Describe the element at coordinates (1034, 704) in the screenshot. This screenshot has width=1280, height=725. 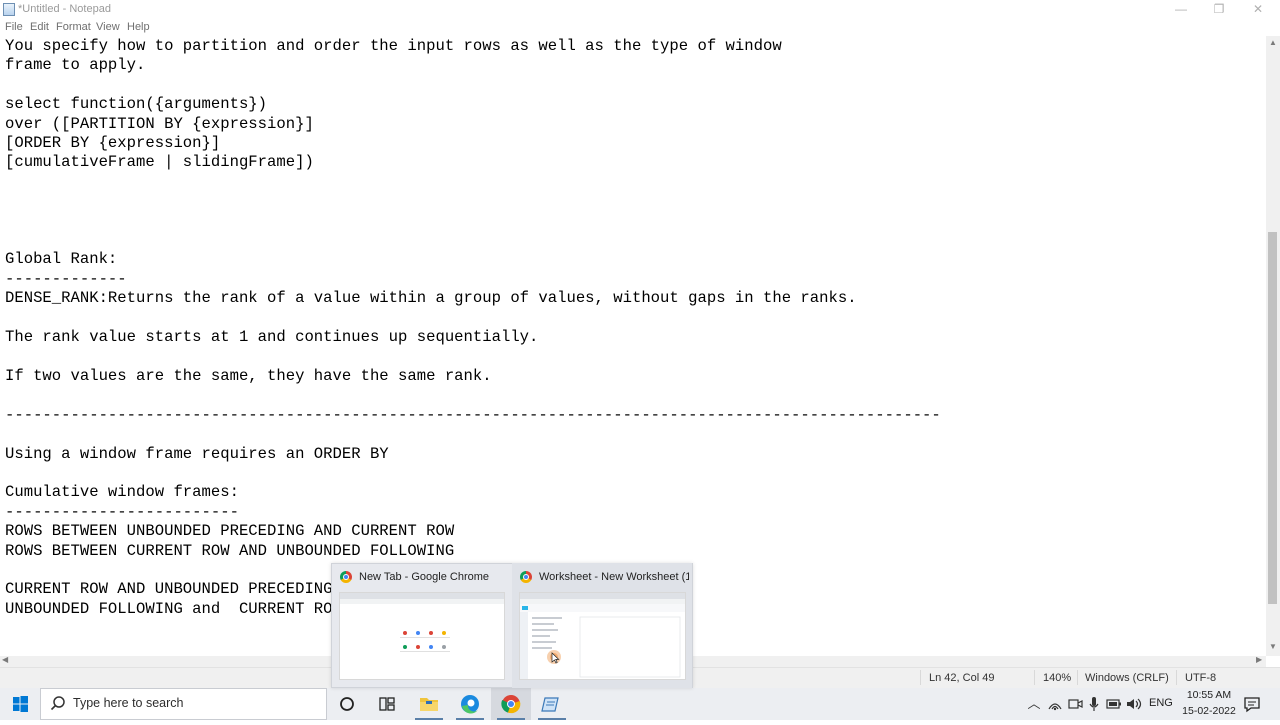
I see `show-hidden-icons-chevron-icon: ︿` at that location.